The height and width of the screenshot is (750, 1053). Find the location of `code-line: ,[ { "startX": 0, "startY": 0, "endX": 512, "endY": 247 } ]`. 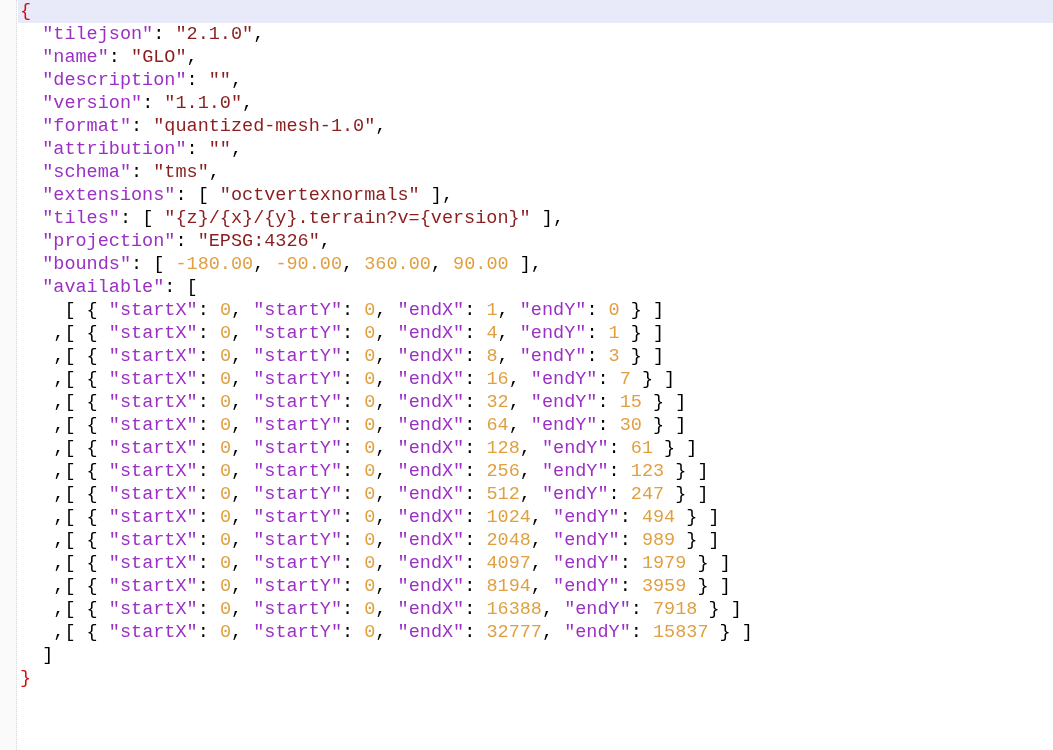

code-line: ,[ { "startX": 0, "startY": 0, "endX": 512, "endY": 247 } ] is located at coordinates (380, 494).